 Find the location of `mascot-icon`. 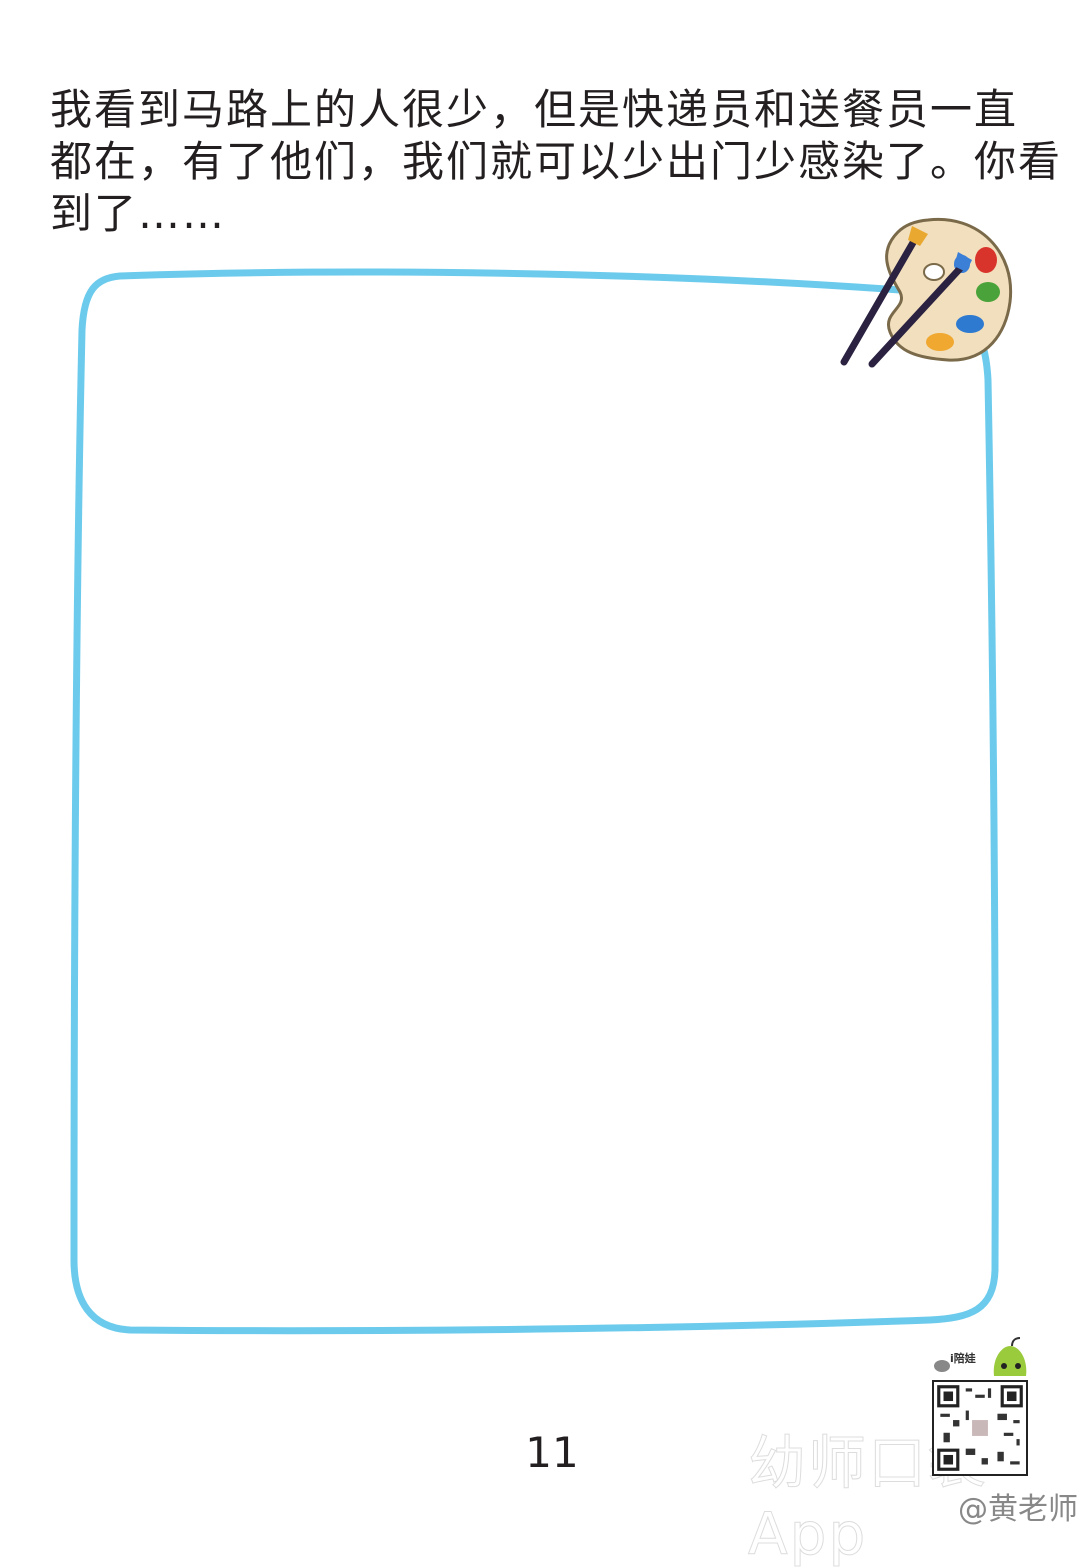

mascot-icon is located at coordinates (980, 1356).